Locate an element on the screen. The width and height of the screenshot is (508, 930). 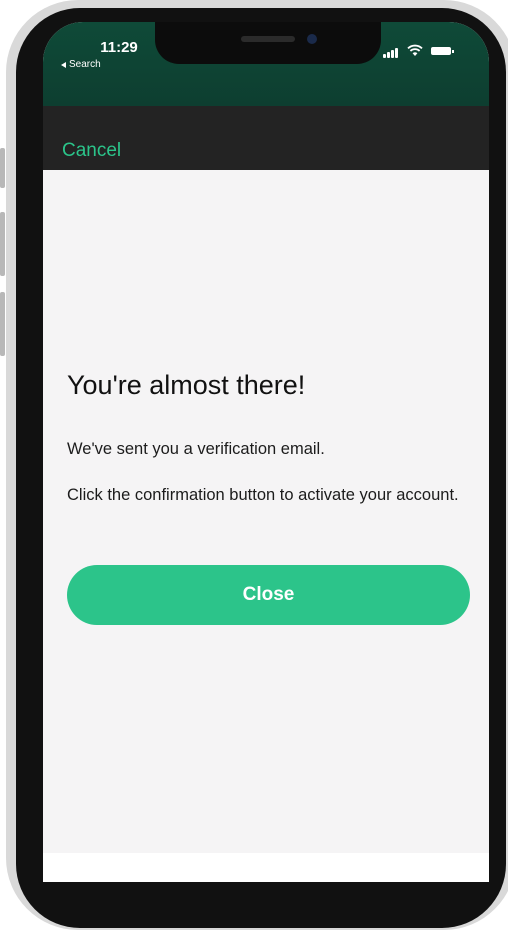
speaker-grille is located at coordinates (268, 39).